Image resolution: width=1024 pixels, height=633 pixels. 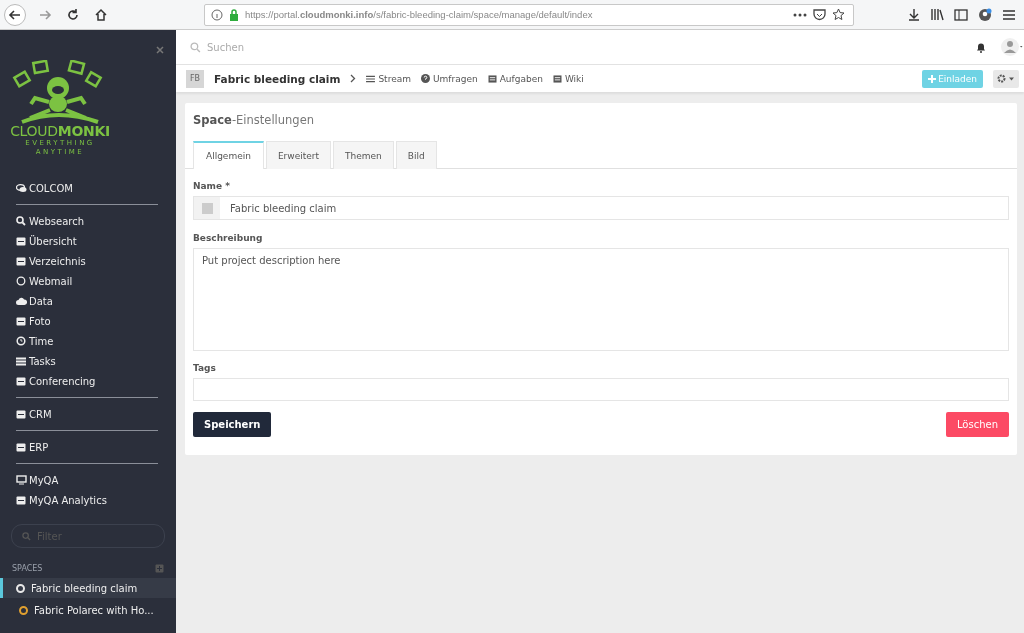 What do you see at coordinates (88, 447) in the screenshot?
I see `sidebar-item: ERP` at bounding box center [88, 447].